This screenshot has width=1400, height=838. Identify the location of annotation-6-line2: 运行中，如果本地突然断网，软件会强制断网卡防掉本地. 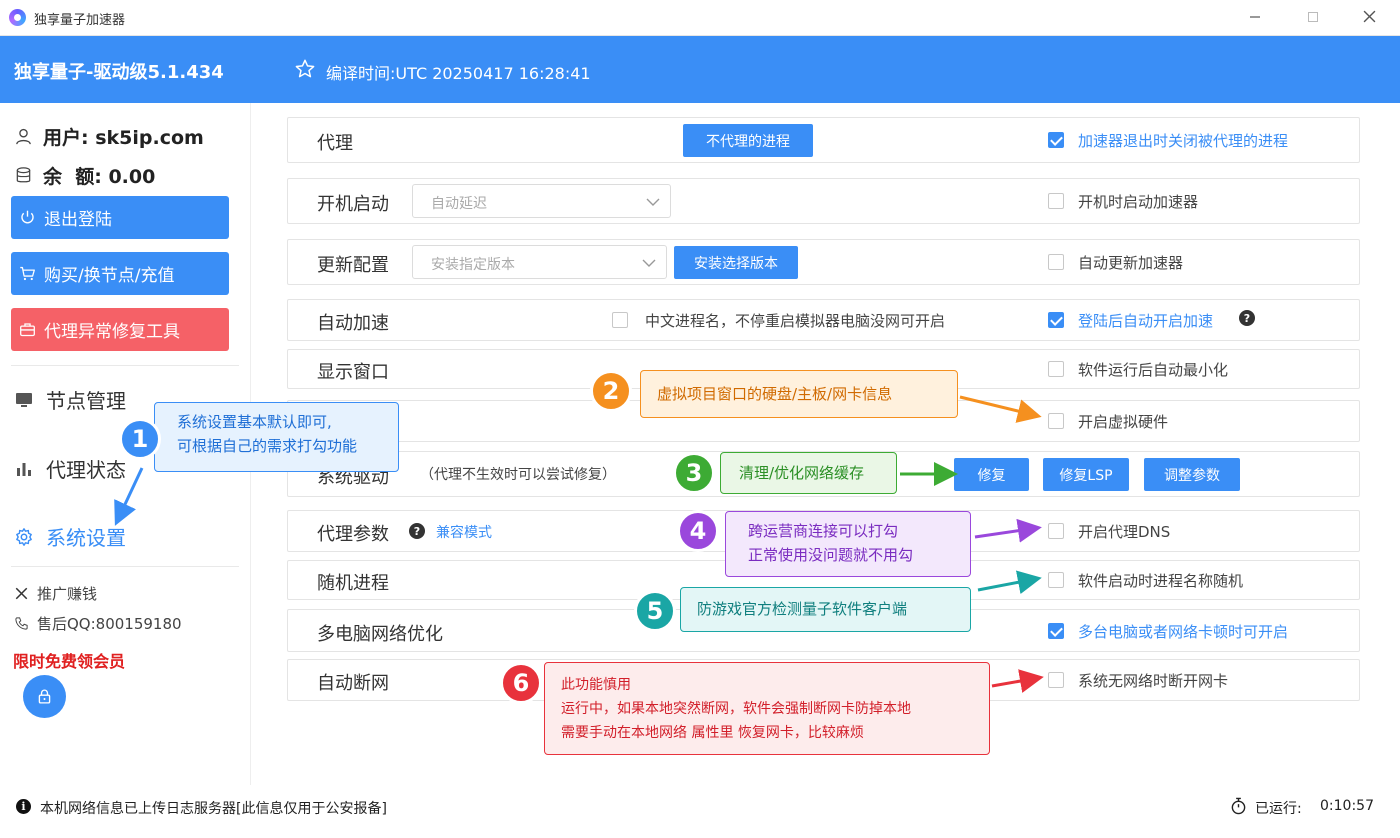
(736, 709).